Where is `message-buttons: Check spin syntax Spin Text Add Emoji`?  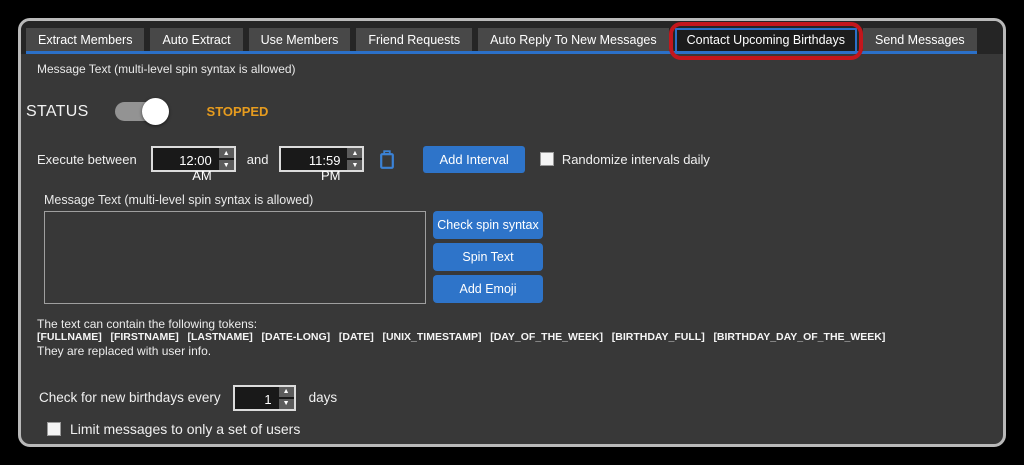 message-buttons: Check spin syntax Spin Text Add Emoji is located at coordinates (488, 257).